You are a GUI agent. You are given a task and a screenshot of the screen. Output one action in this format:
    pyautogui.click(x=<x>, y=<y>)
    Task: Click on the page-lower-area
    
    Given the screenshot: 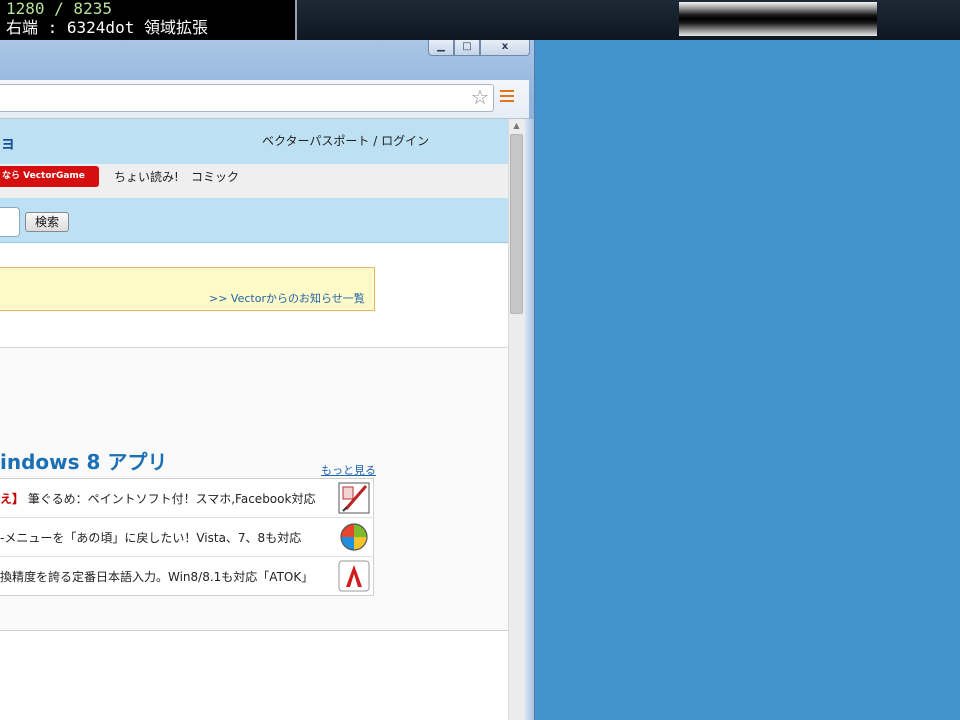 What is the action you would take?
    pyautogui.click(x=254, y=675)
    